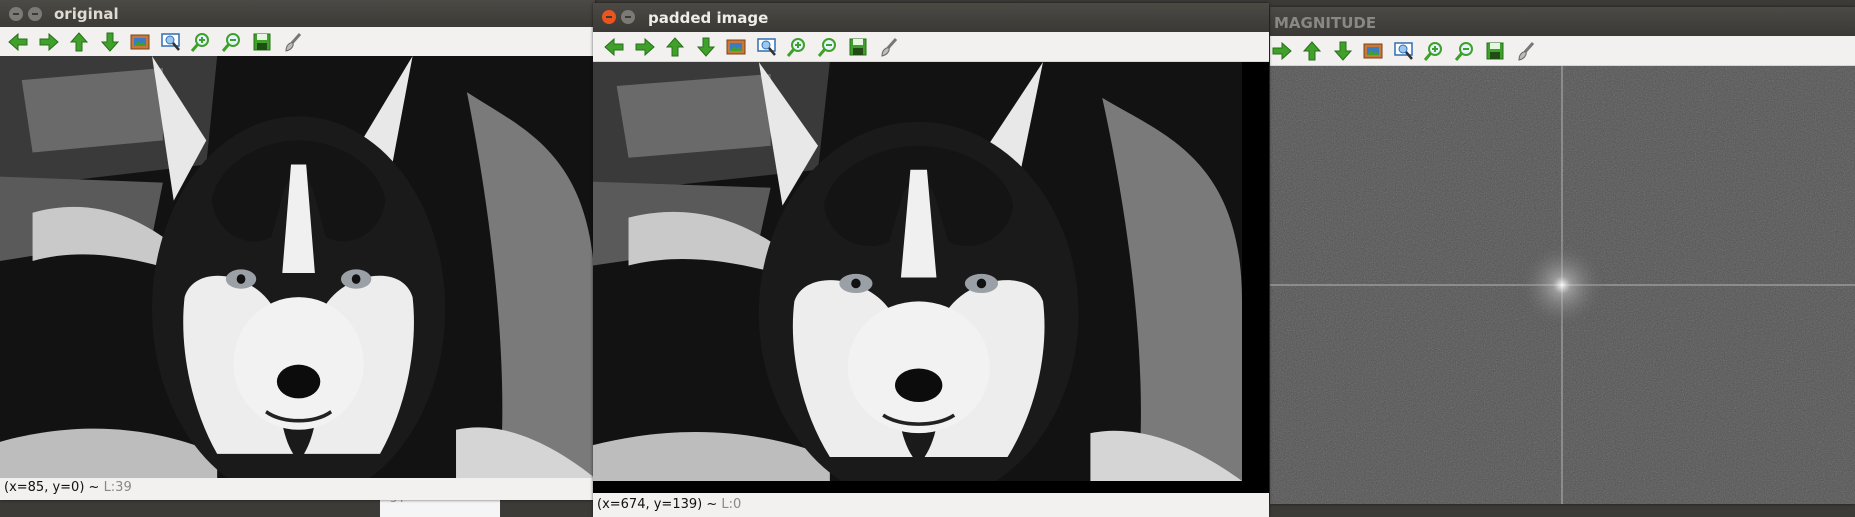 Image resolution: width=1855 pixels, height=517 pixels. I want to click on status-level: L:0, so click(731, 504).